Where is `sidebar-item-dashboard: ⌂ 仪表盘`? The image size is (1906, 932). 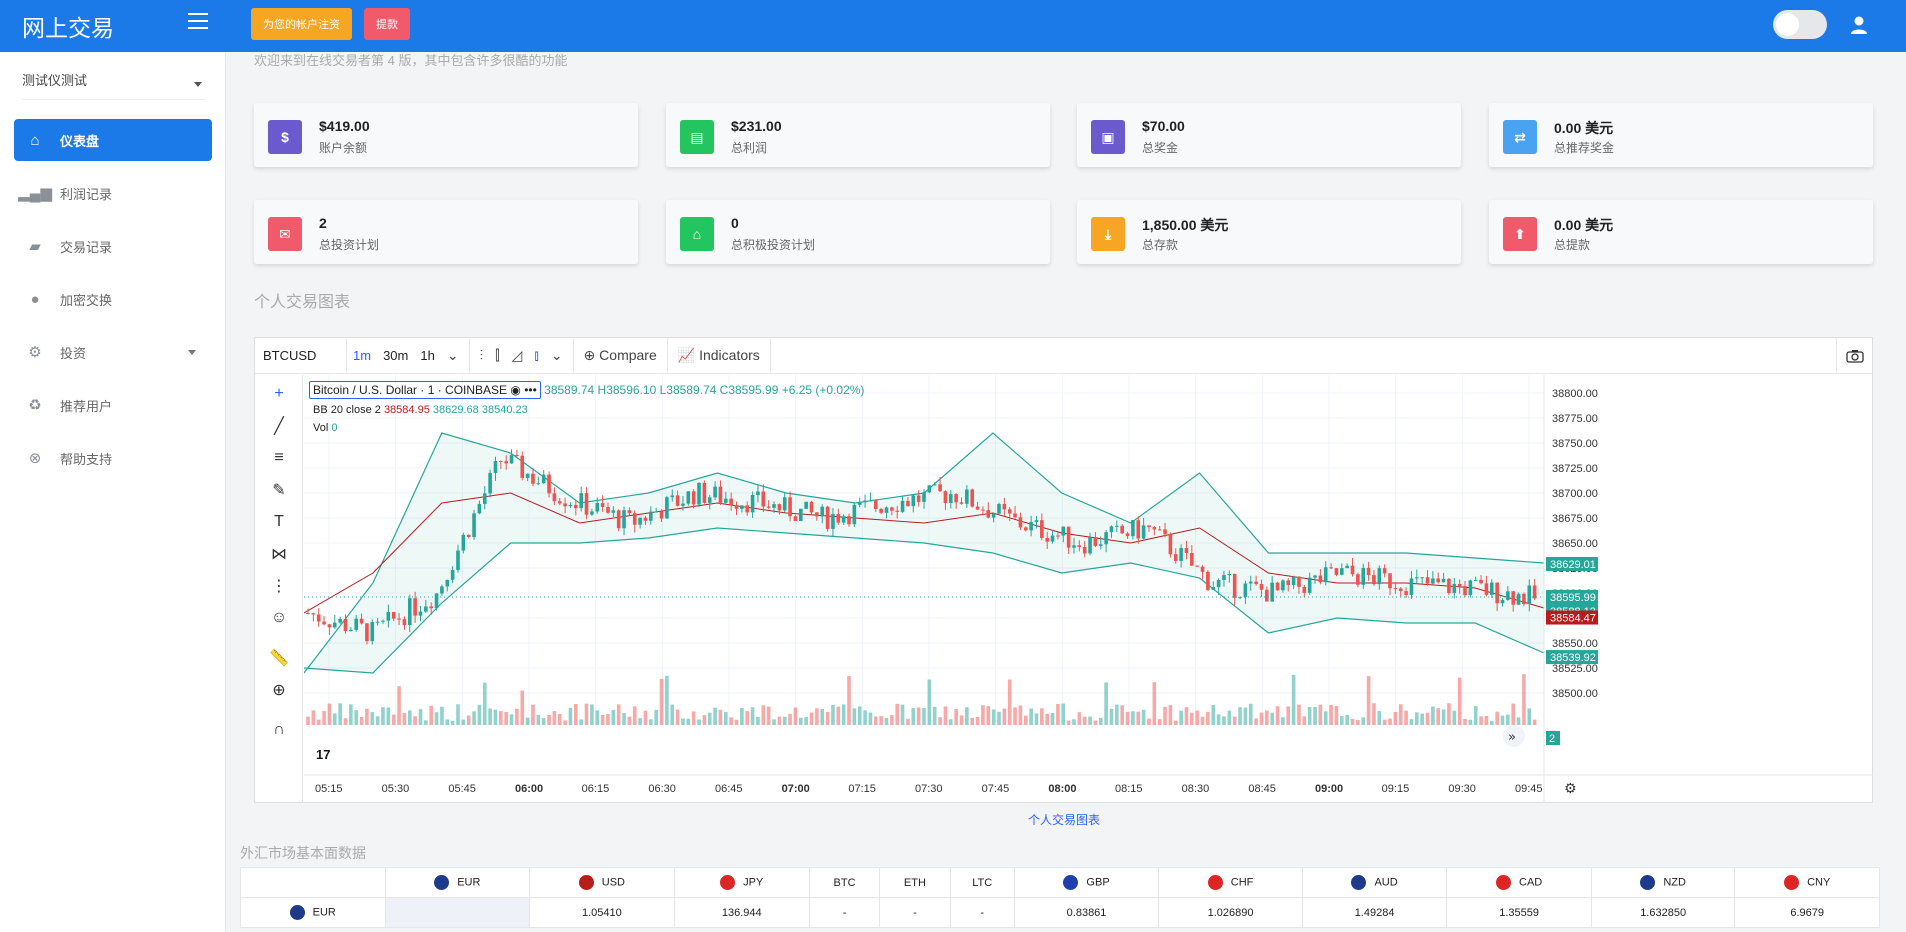
sidebar-item-dashboard: ⌂ 仪表盘 is located at coordinates (113, 140).